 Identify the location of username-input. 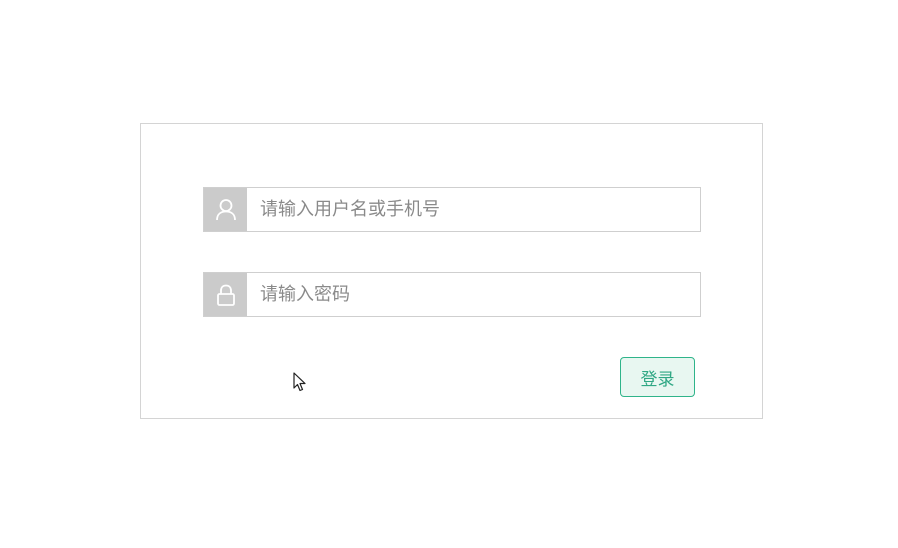
(473, 209).